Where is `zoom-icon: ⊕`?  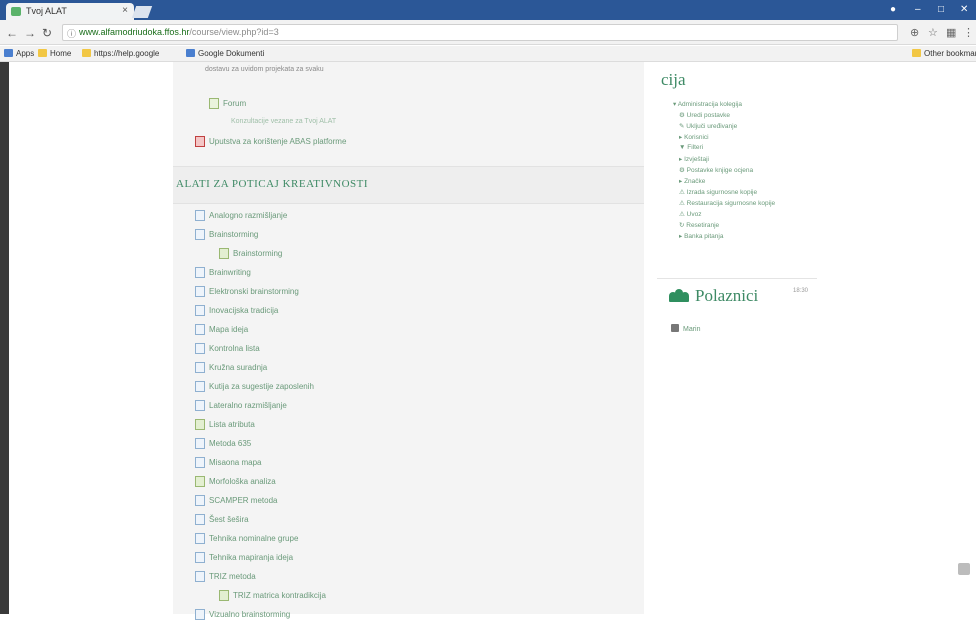 zoom-icon: ⊕ is located at coordinates (914, 32).